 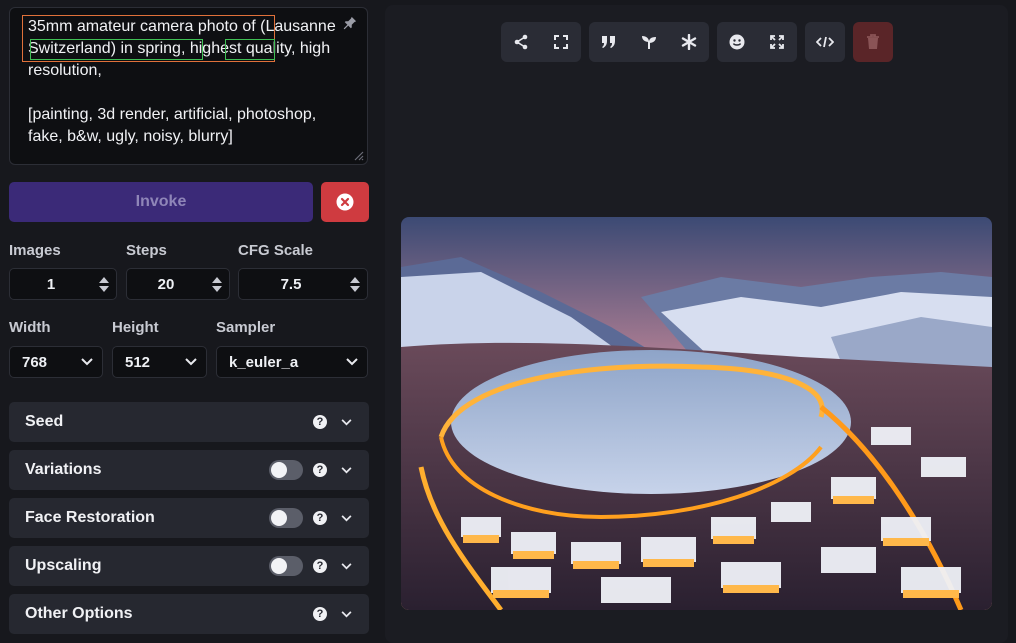 I want to click on seed-title: Seed, so click(x=44, y=421).